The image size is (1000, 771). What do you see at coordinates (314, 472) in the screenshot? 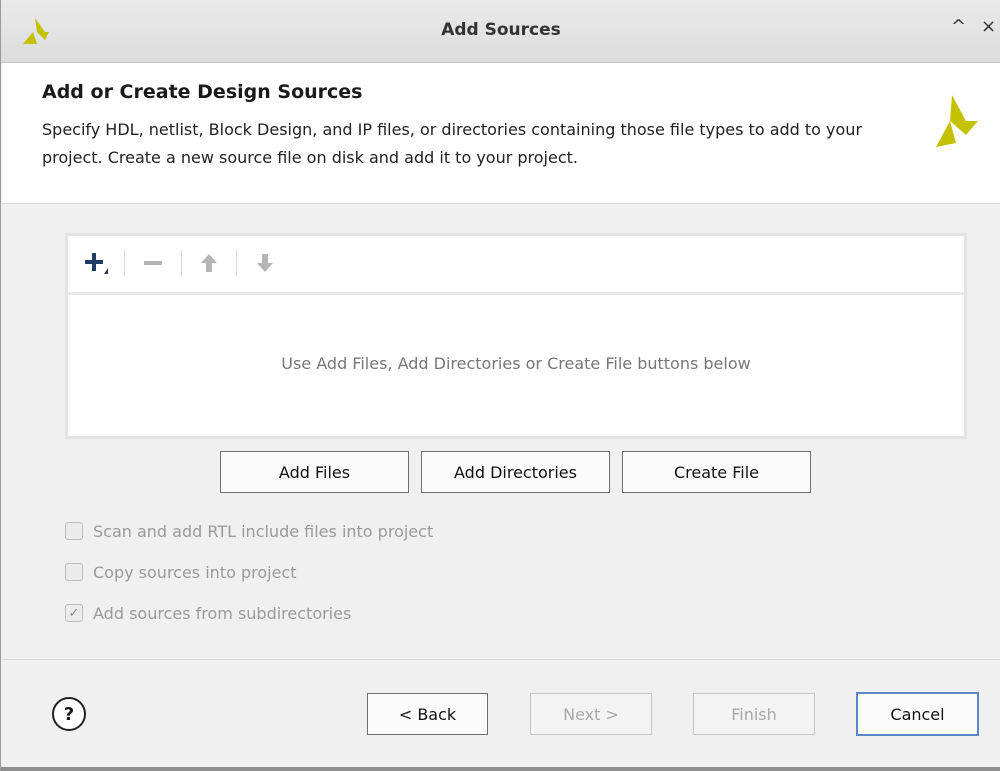
I see `add-files-button: Add Files` at bounding box center [314, 472].